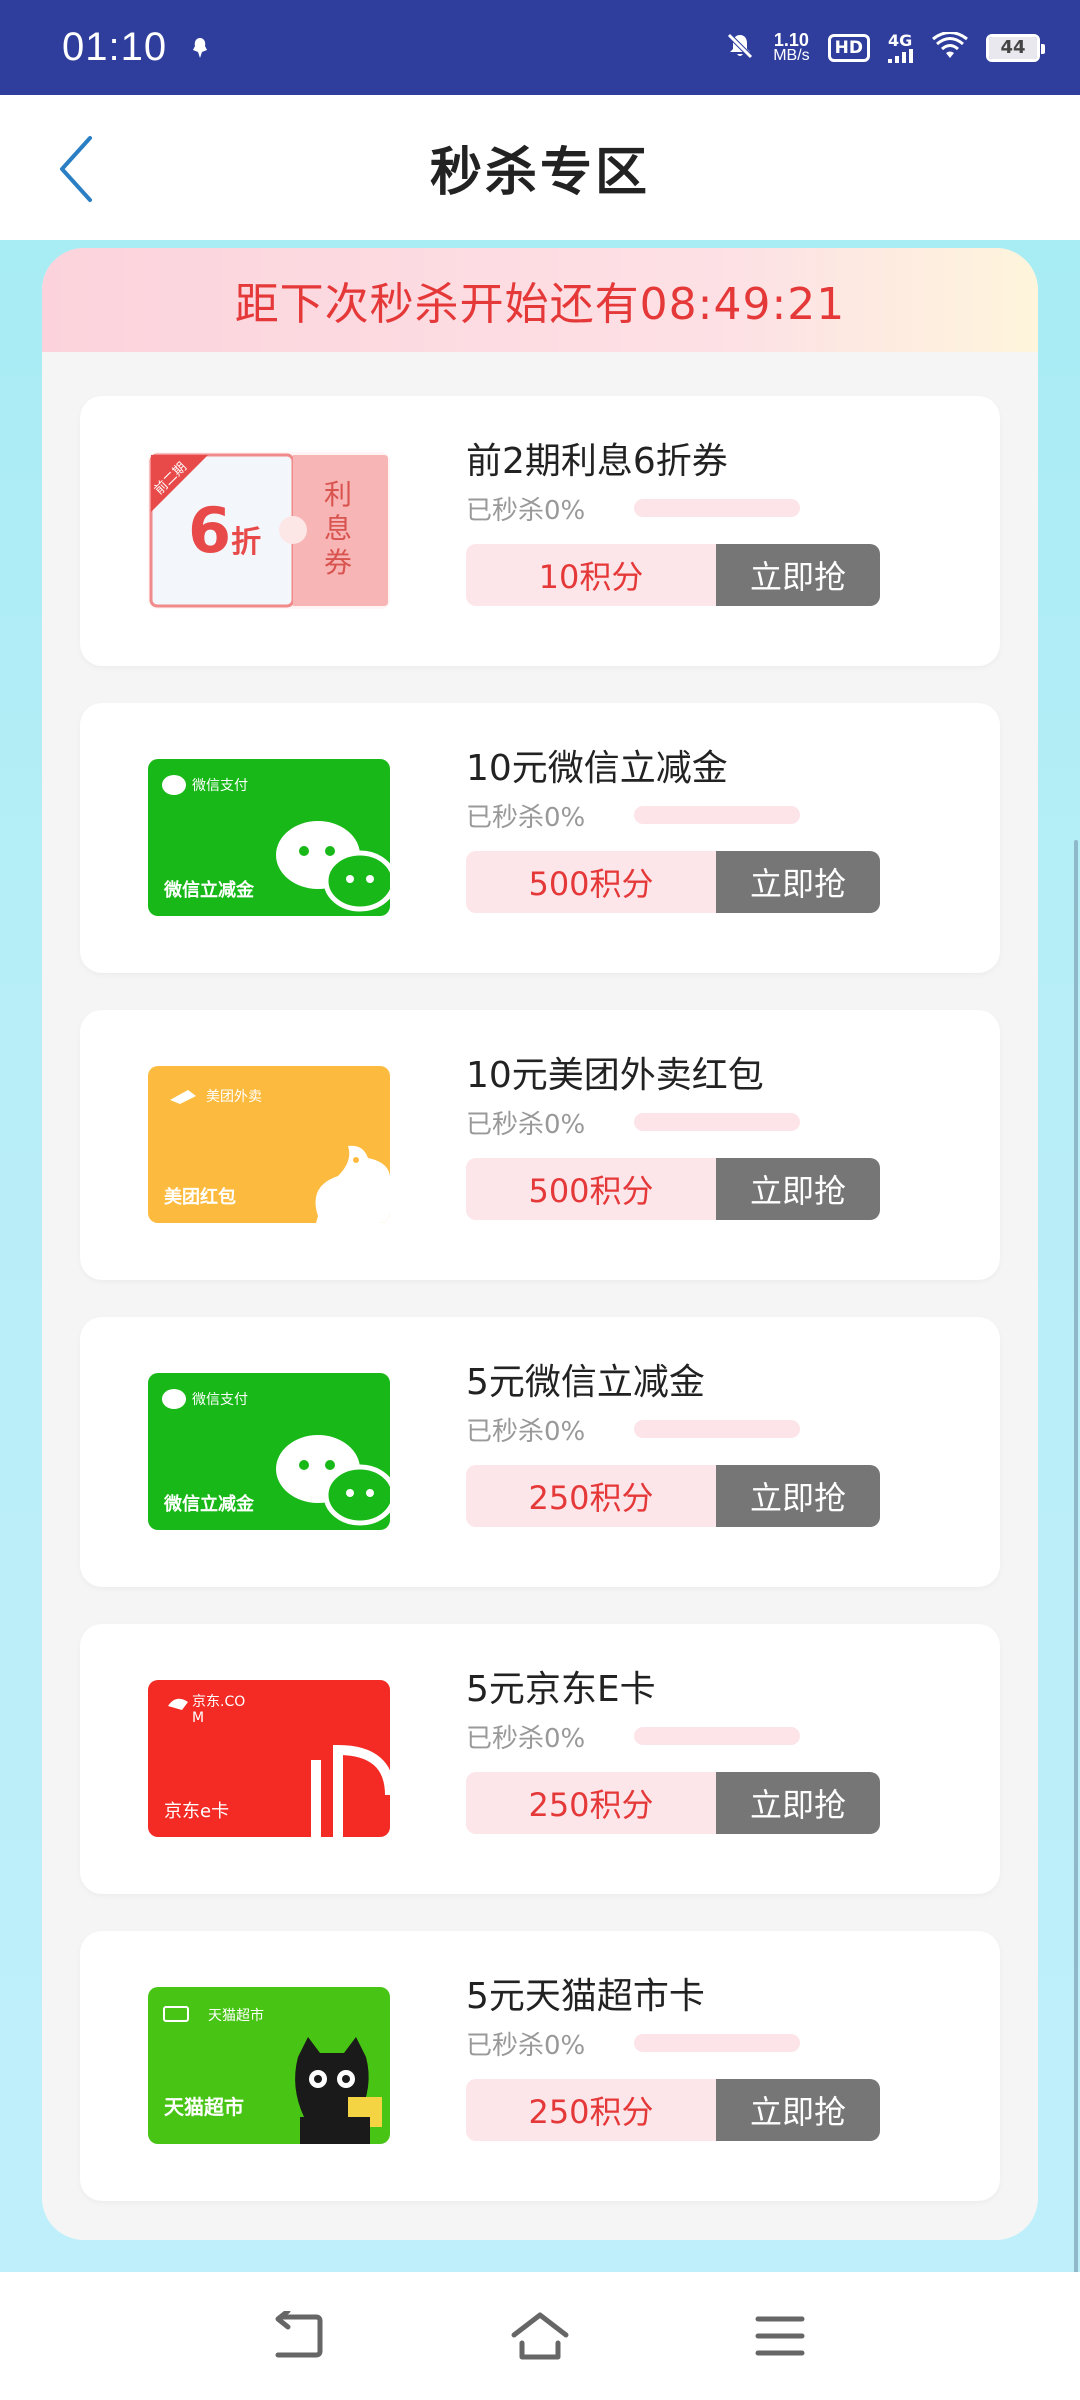  I want to click on nav-back-button, so click(300, 2336).